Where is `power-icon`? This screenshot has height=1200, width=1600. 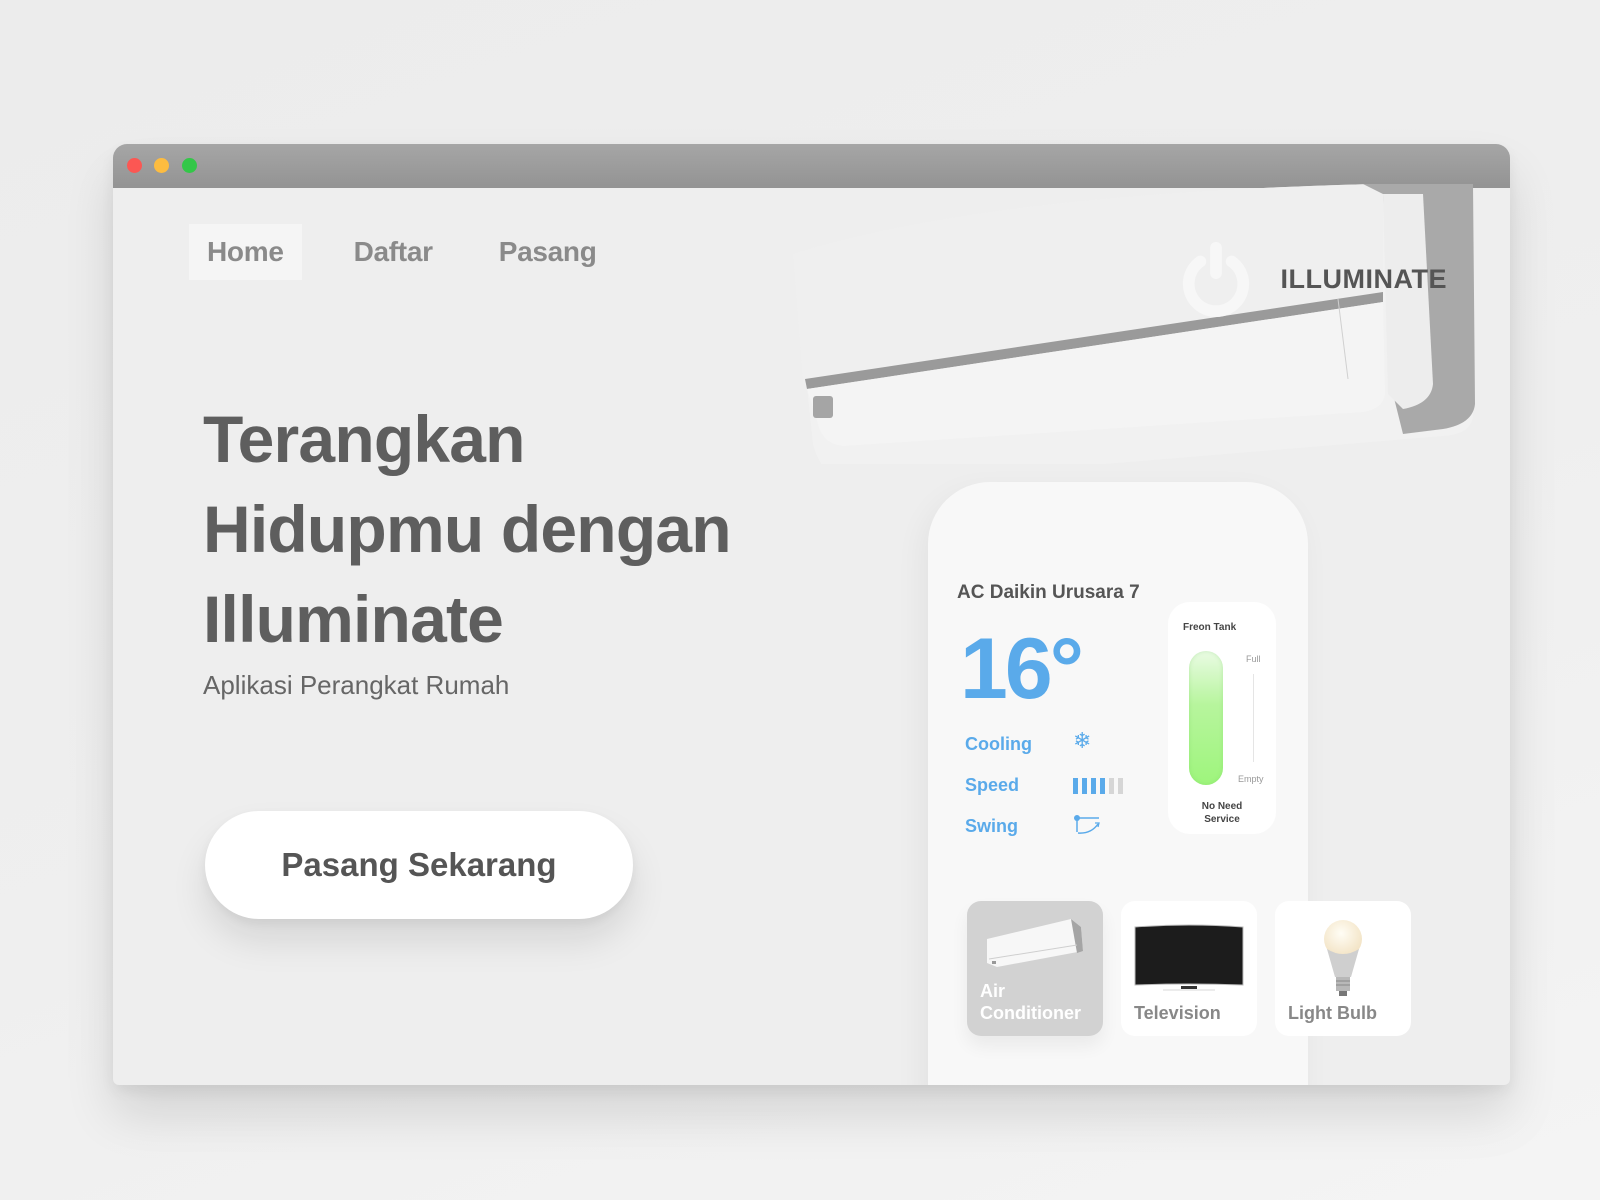
power-icon is located at coordinates (1215, 279).